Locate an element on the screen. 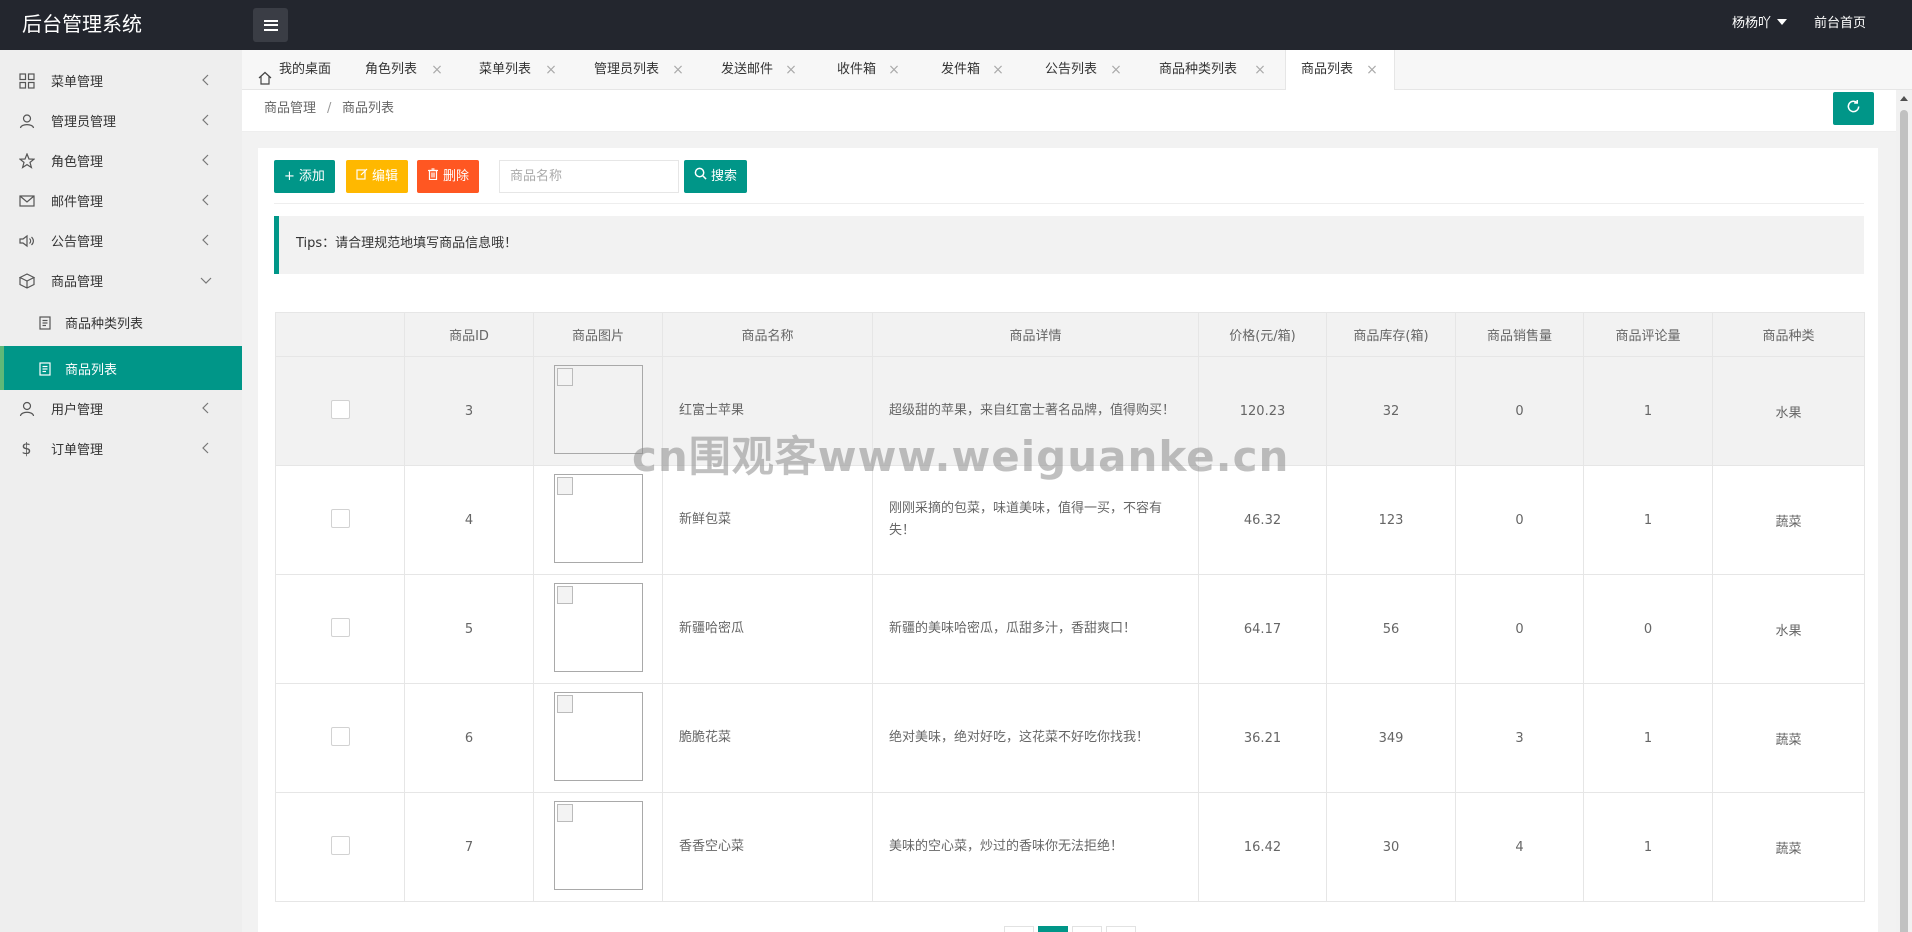 Image resolution: width=1912 pixels, height=932 pixels. add-button: + 添加 is located at coordinates (304, 176).